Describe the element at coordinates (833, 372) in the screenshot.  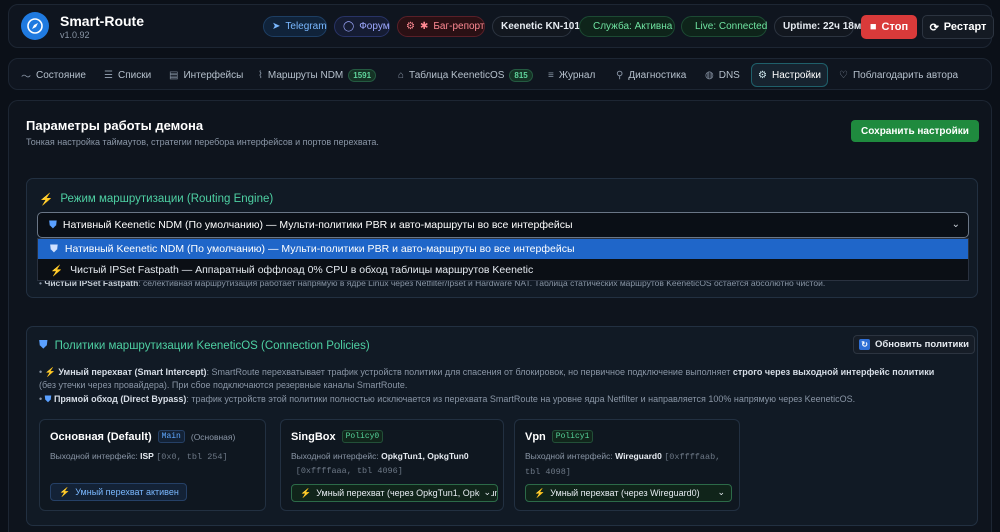
I see `smart-bold: строго через выходной интерфейс политики` at that location.